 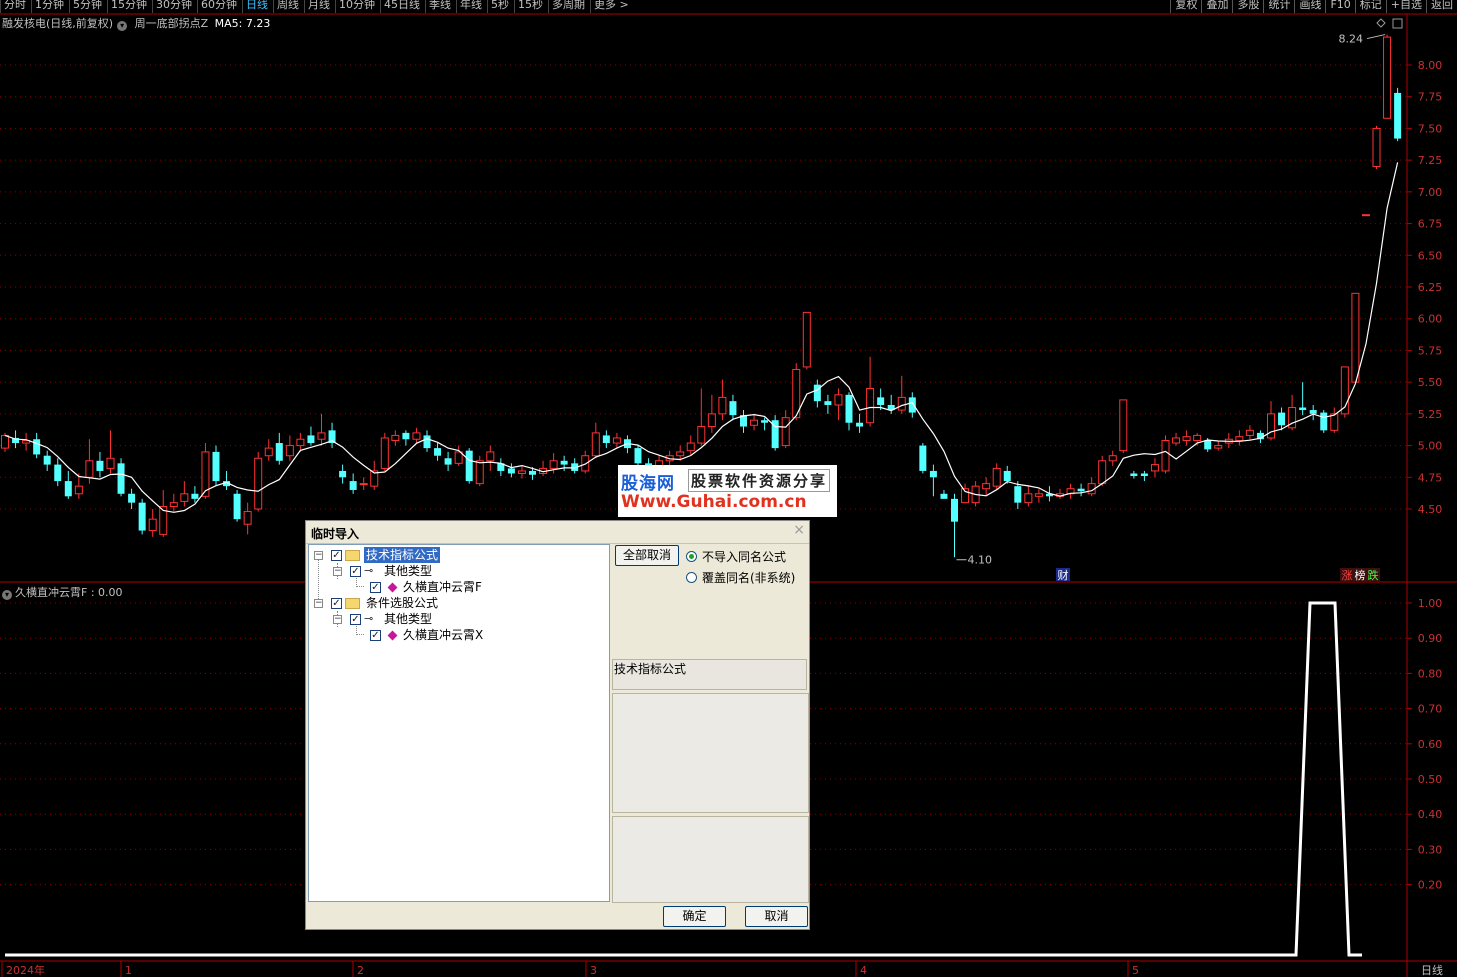 What do you see at coordinates (1430, 97) in the screenshot?
I see `y-tick-label: 7.75` at bounding box center [1430, 97].